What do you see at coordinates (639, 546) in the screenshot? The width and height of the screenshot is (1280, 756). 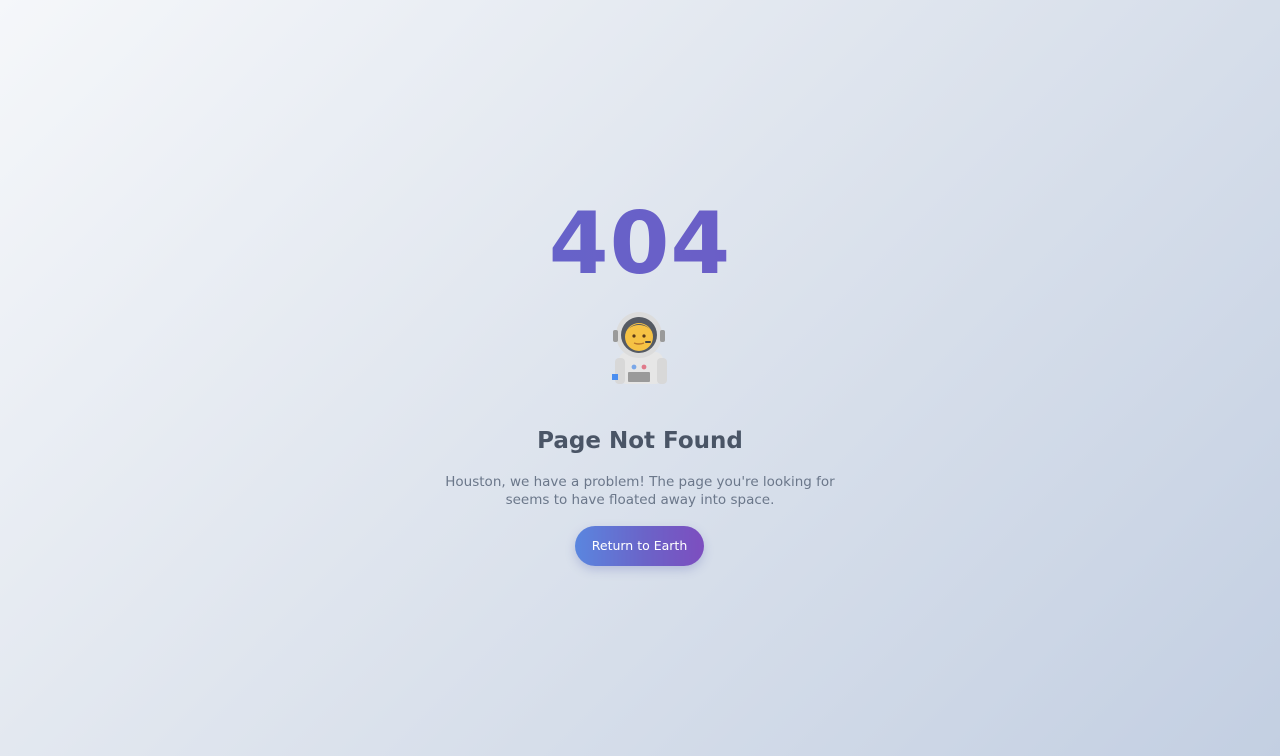 I see `return-home-button: Return to Earth` at bounding box center [639, 546].